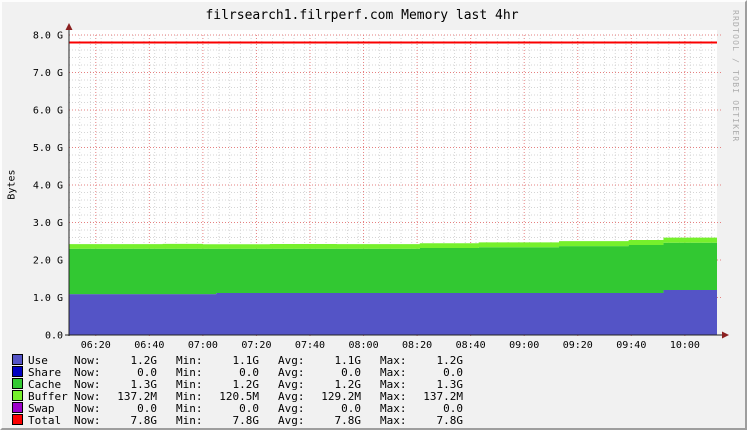  What do you see at coordinates (17, 371) in the screenshot?
I see `legend-swatch-share` at bounding box center [17, 371].